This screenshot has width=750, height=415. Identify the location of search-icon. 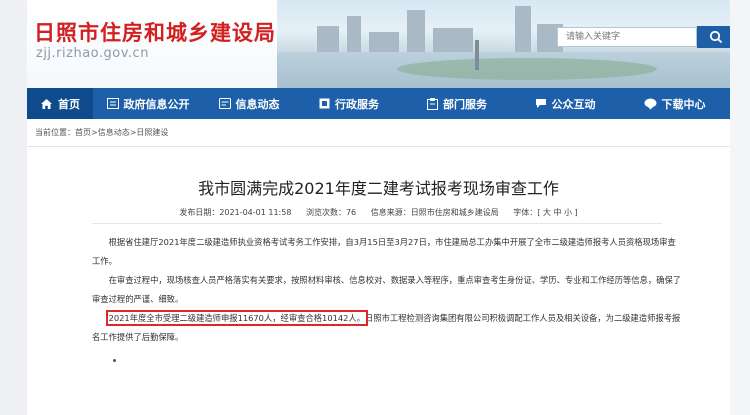
(716, 37).